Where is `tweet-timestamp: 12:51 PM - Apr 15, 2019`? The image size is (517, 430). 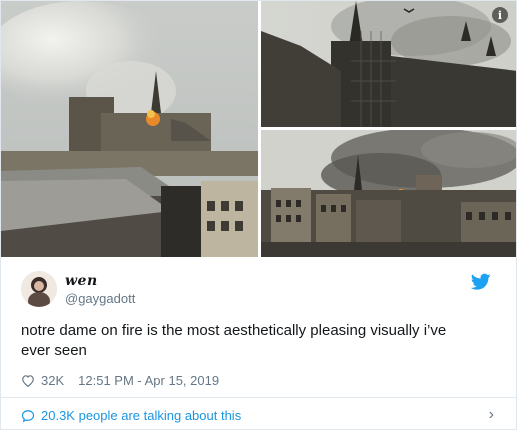
tweet-timestamp: 12:51 PM - Apr 15, 2019 is located at coordinates (148, 380).